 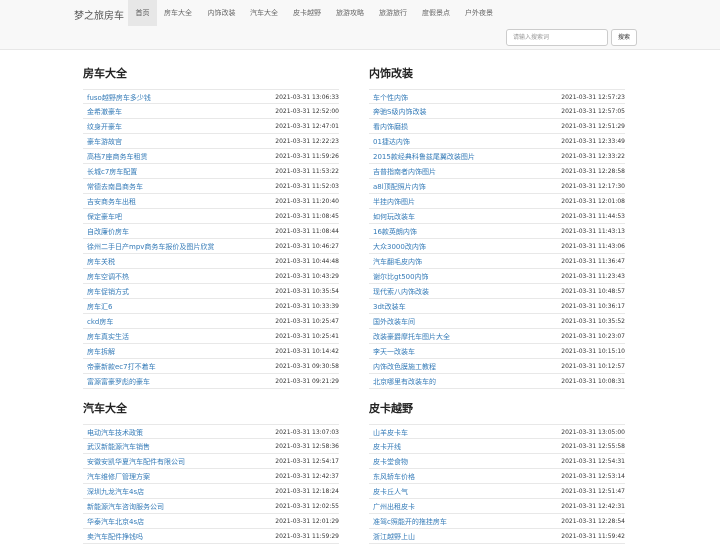 I want to click on article-date: 2021-03-31 11:36:47, so click(x=593, y=261).